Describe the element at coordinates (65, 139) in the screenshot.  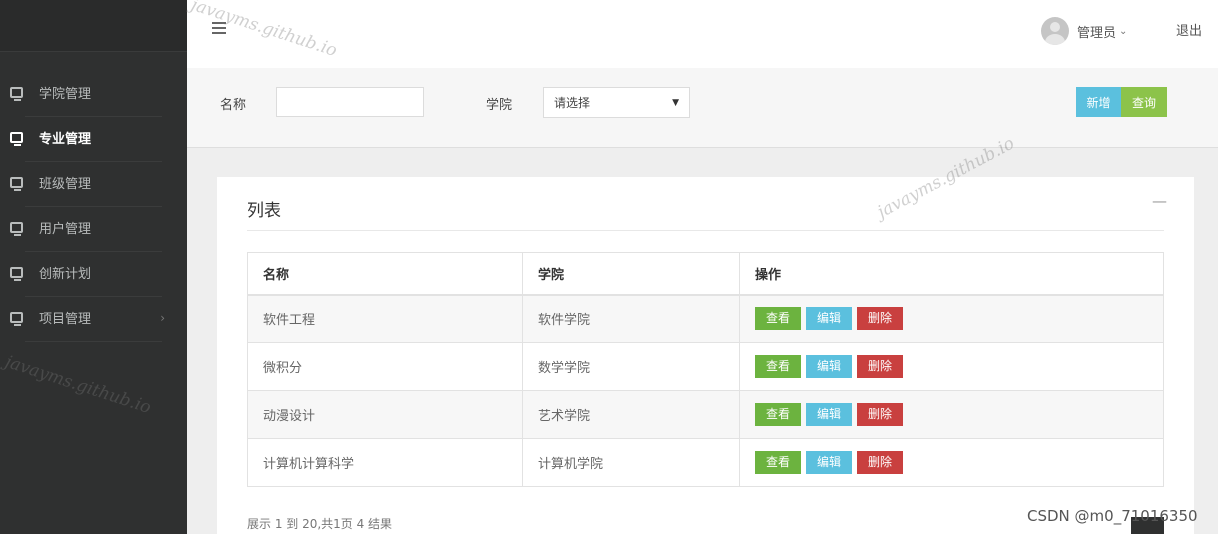
I see `sidebar-item-label: 专业管理` at that location.